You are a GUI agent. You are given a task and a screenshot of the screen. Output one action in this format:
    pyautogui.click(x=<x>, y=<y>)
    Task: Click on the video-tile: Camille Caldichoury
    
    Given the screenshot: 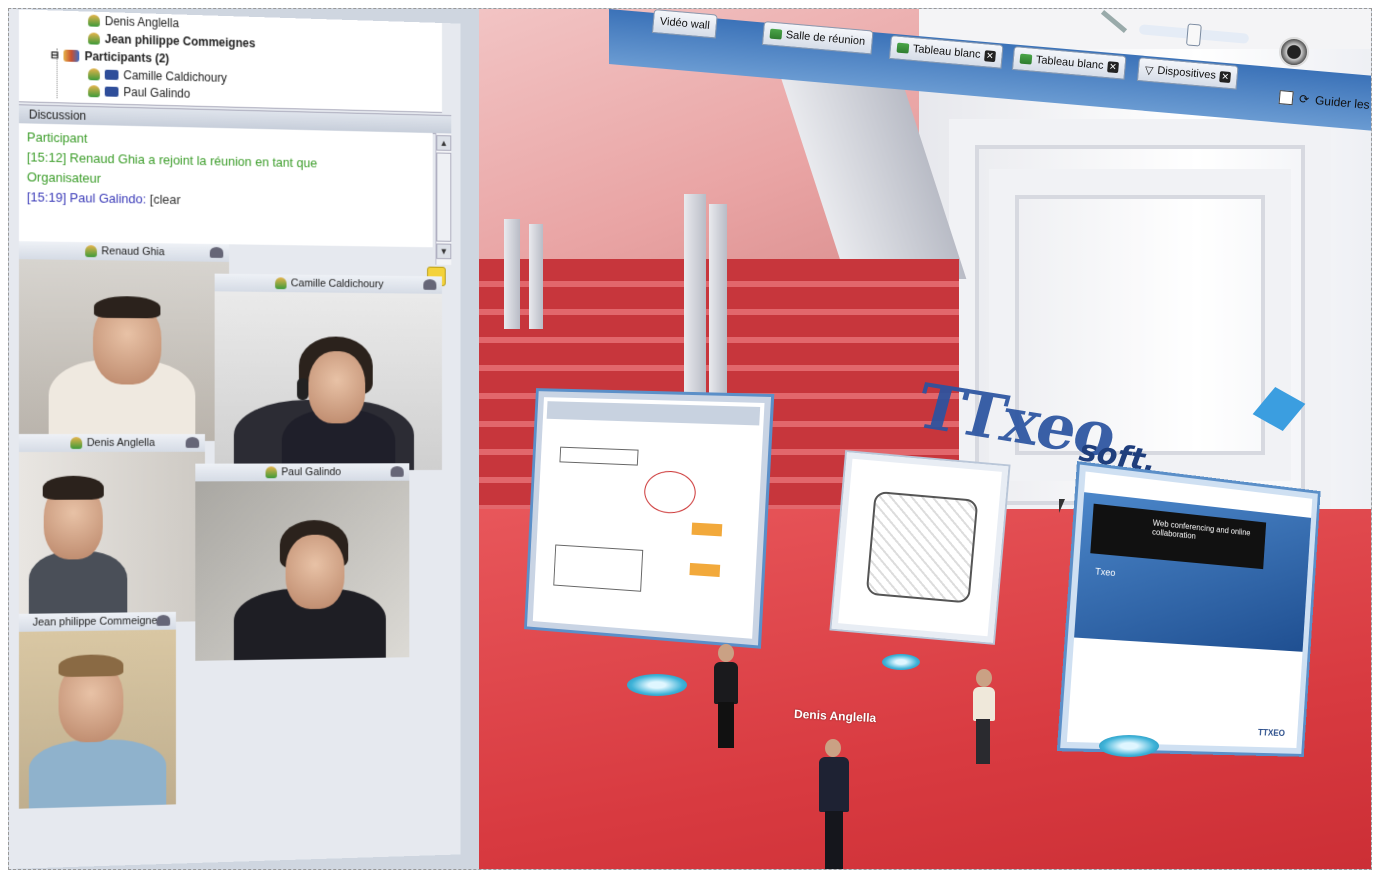 What is the action you would take?
    pyautogui.click(x=328, y=372)
    